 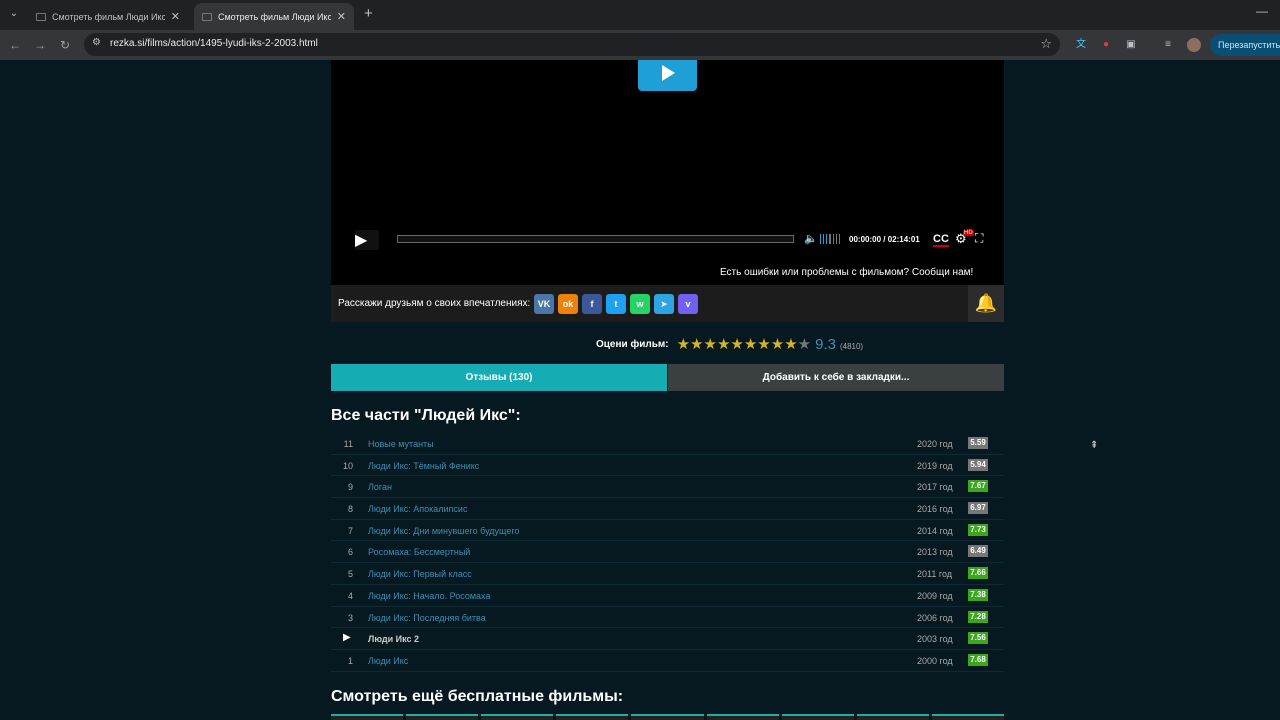 What do you see at coordinates (978, 508) in the screenshot?
I see `part-rating-badge: 6.97` at bounding box center [978, 508].